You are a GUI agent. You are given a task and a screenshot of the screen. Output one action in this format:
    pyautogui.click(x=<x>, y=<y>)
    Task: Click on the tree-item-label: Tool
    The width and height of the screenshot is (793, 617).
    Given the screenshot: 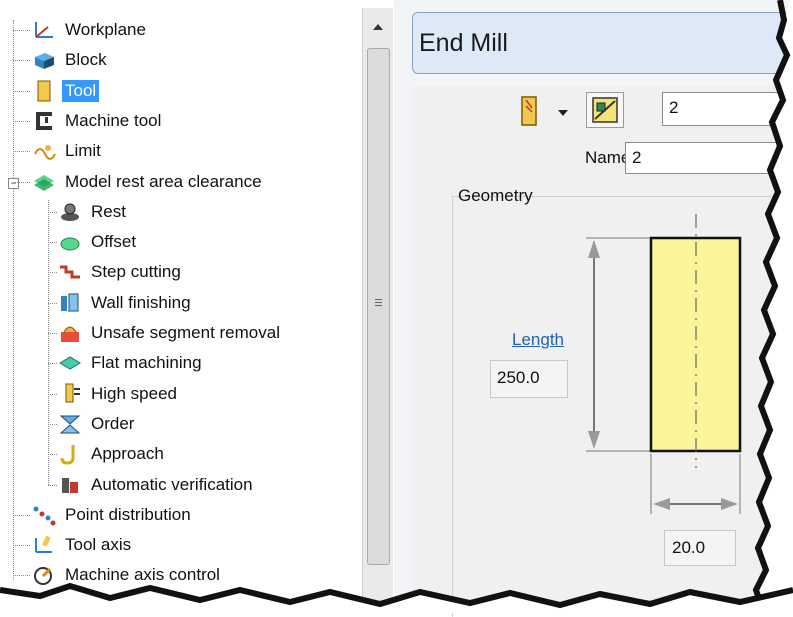 What is the action you would take?
    pyautogui.click(x=81, y=90)
    